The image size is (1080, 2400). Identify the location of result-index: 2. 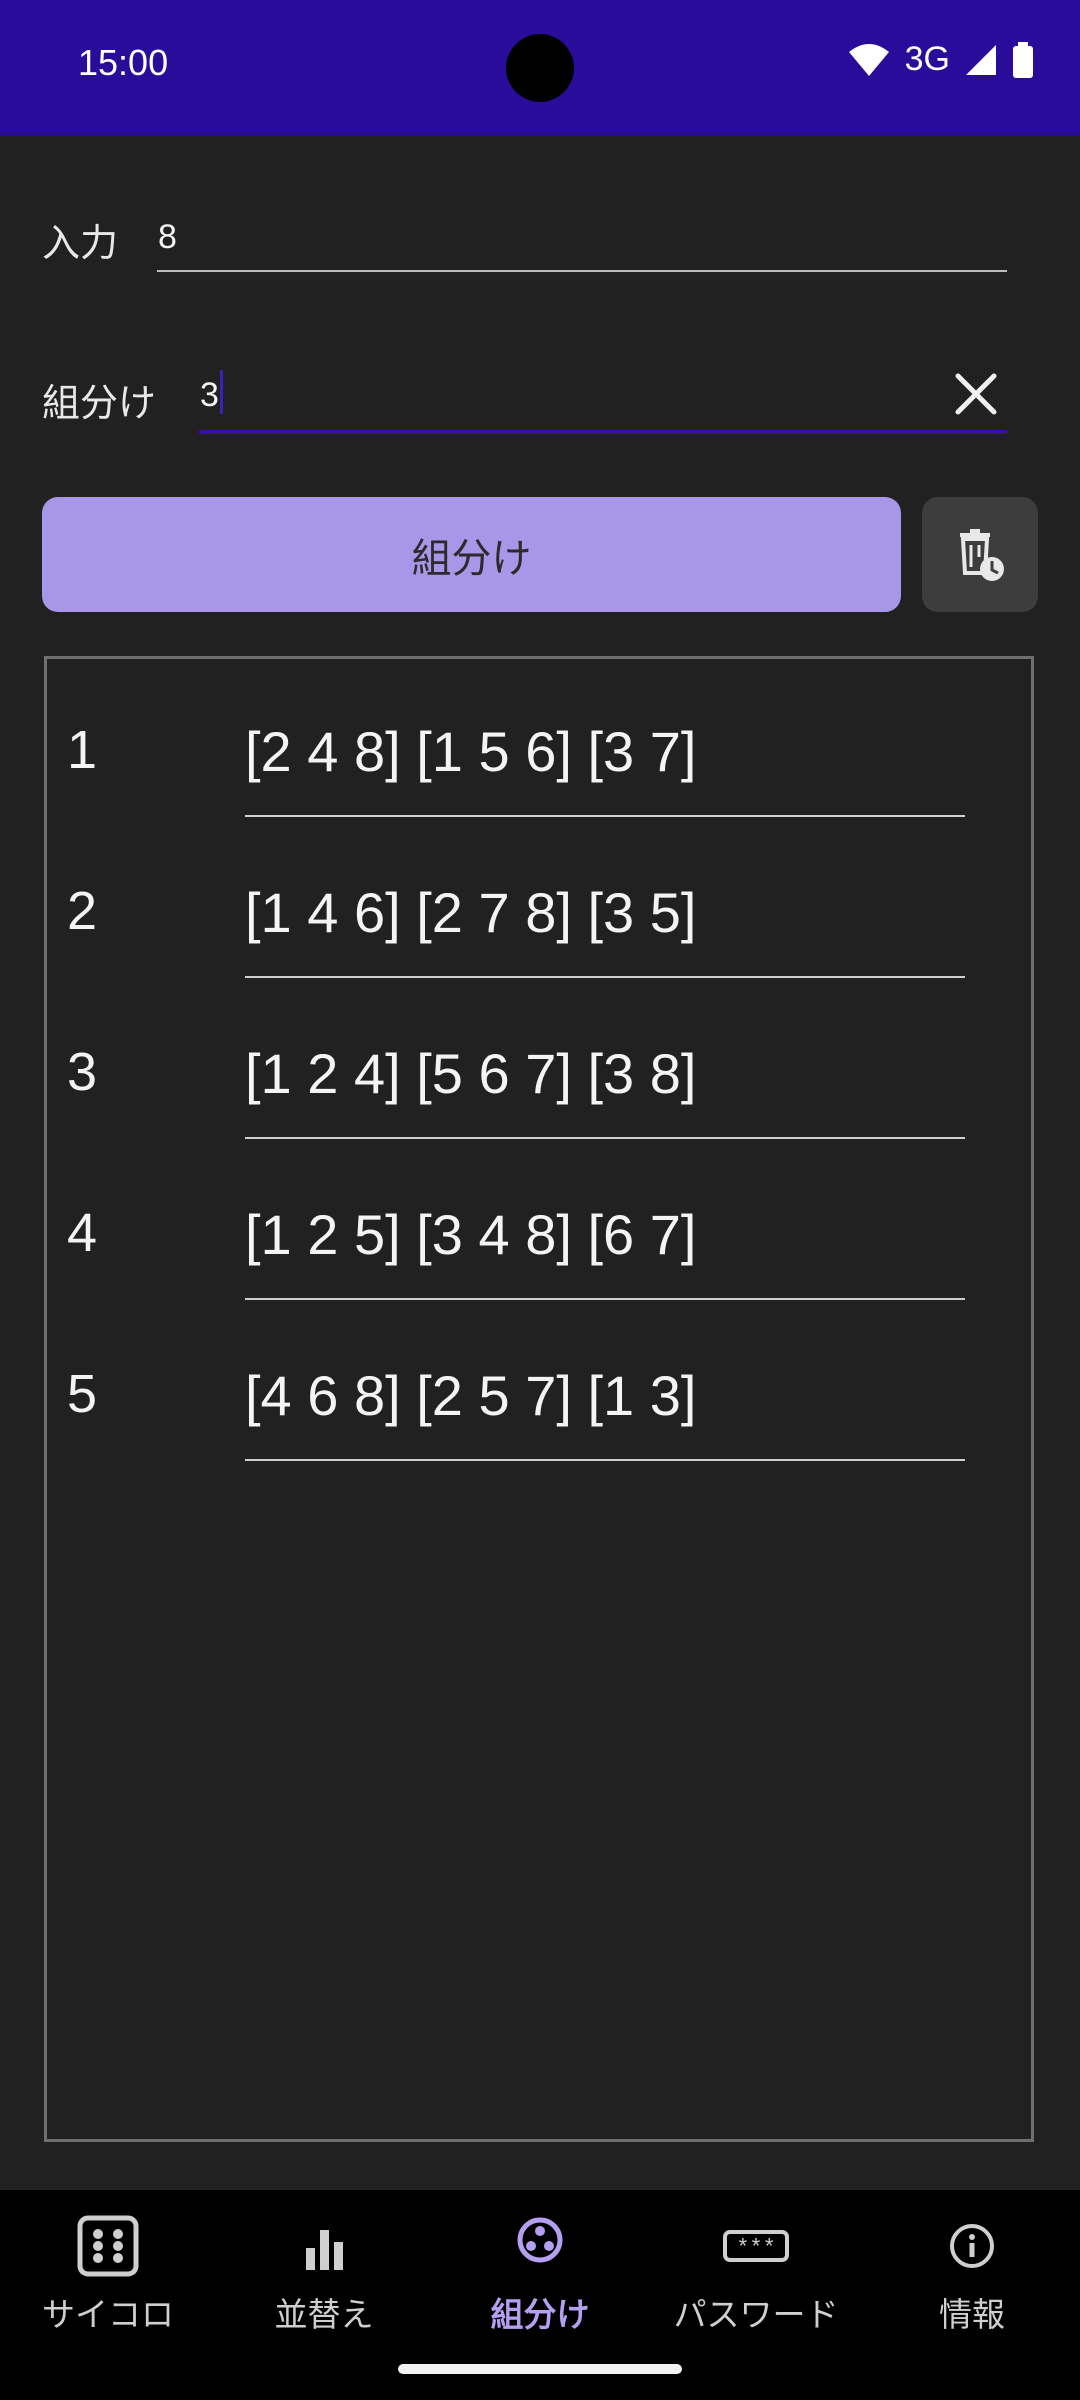
(82, 911).